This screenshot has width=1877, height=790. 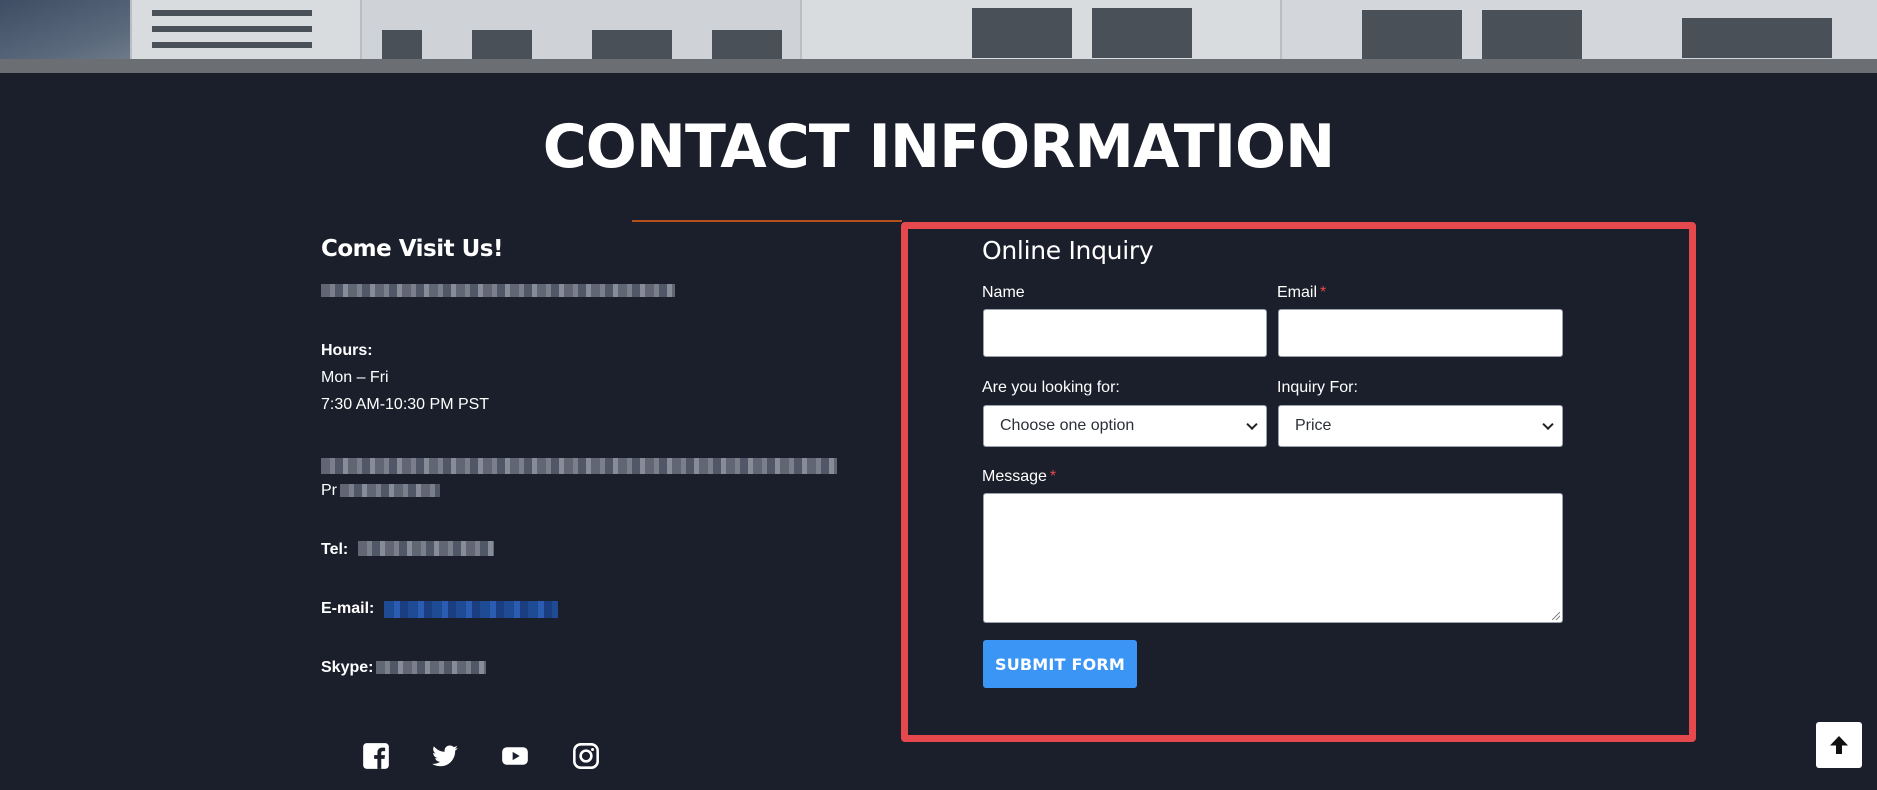 What do you see at coordinates (431, 667) in the screenshot?
I see `redacted-skype` at bounding box center [431, 667].